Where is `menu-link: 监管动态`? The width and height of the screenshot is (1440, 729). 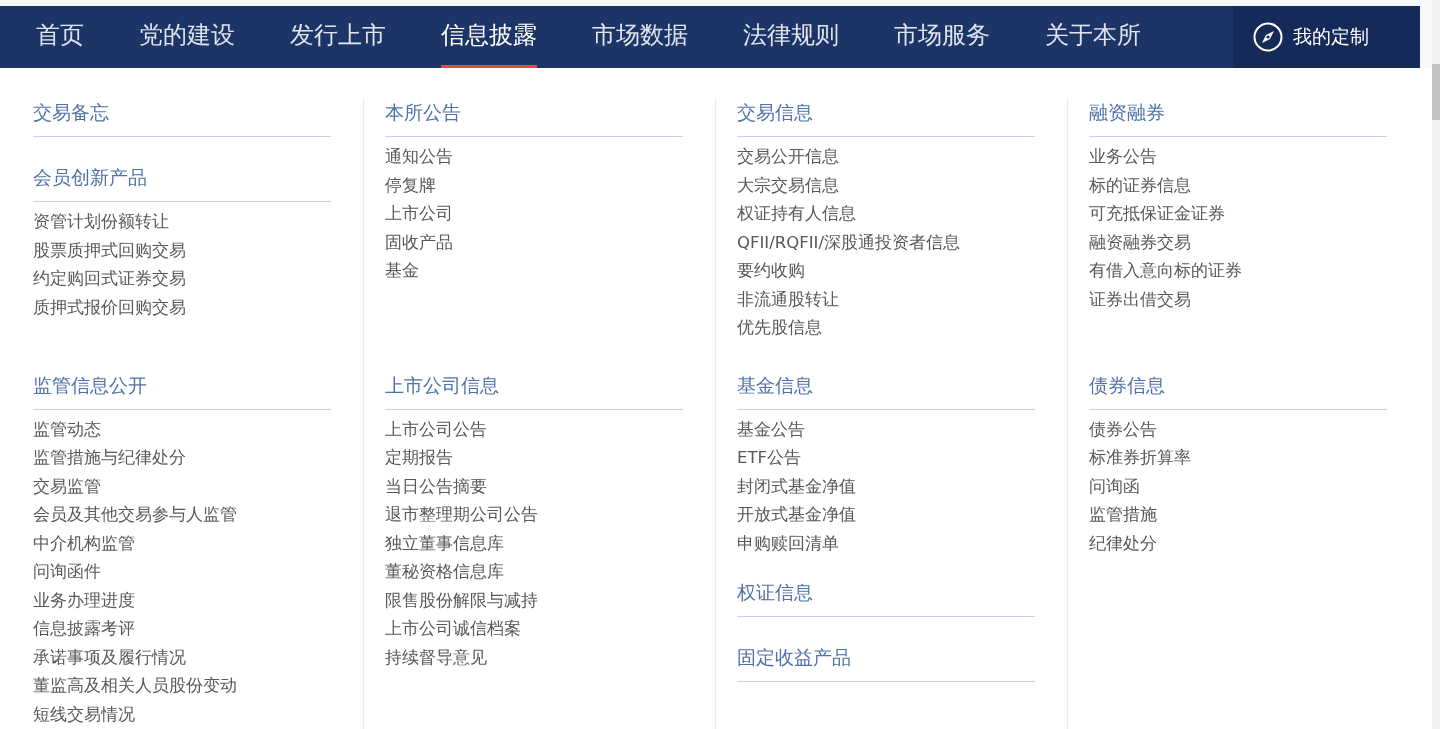 menu-link: 监管动态 is located at coordinates (67, 429).